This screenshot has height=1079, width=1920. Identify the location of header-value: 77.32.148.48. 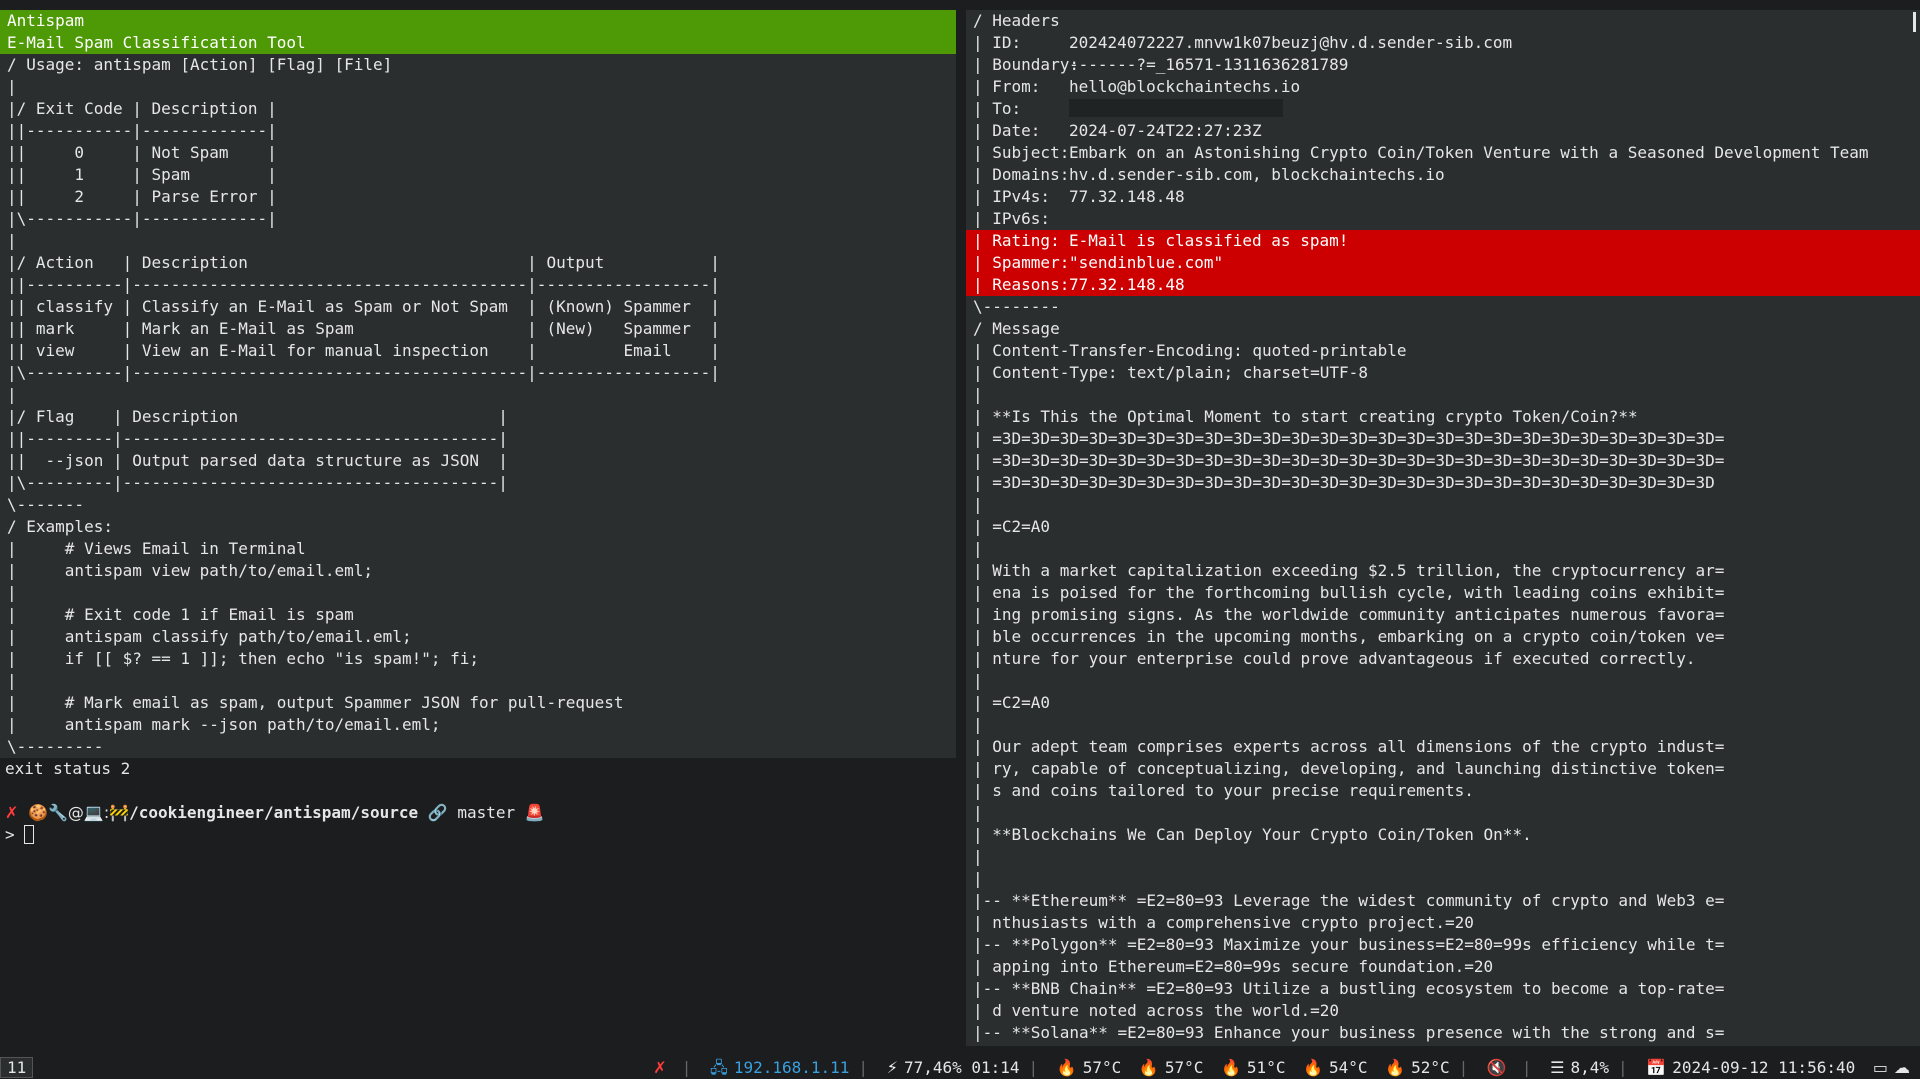
(1127, 196).